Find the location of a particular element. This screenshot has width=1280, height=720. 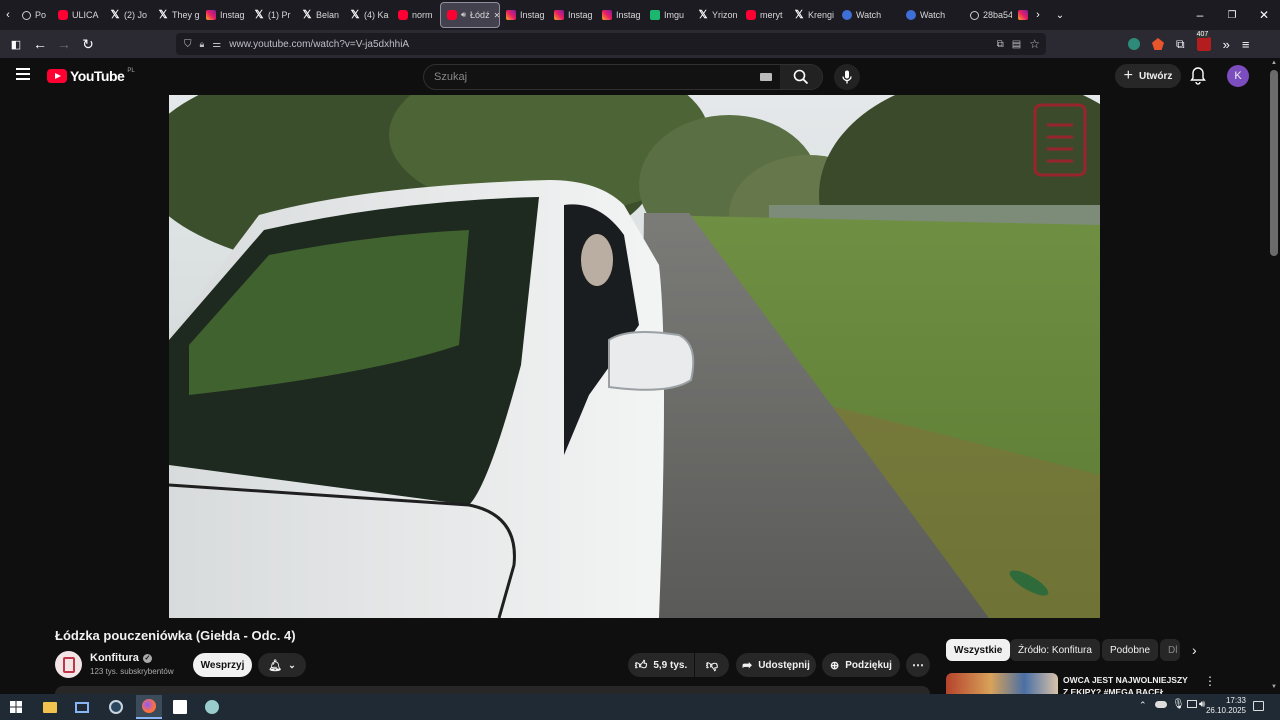

close-window-icon: ✕ is located at coordinates (1264, 15).